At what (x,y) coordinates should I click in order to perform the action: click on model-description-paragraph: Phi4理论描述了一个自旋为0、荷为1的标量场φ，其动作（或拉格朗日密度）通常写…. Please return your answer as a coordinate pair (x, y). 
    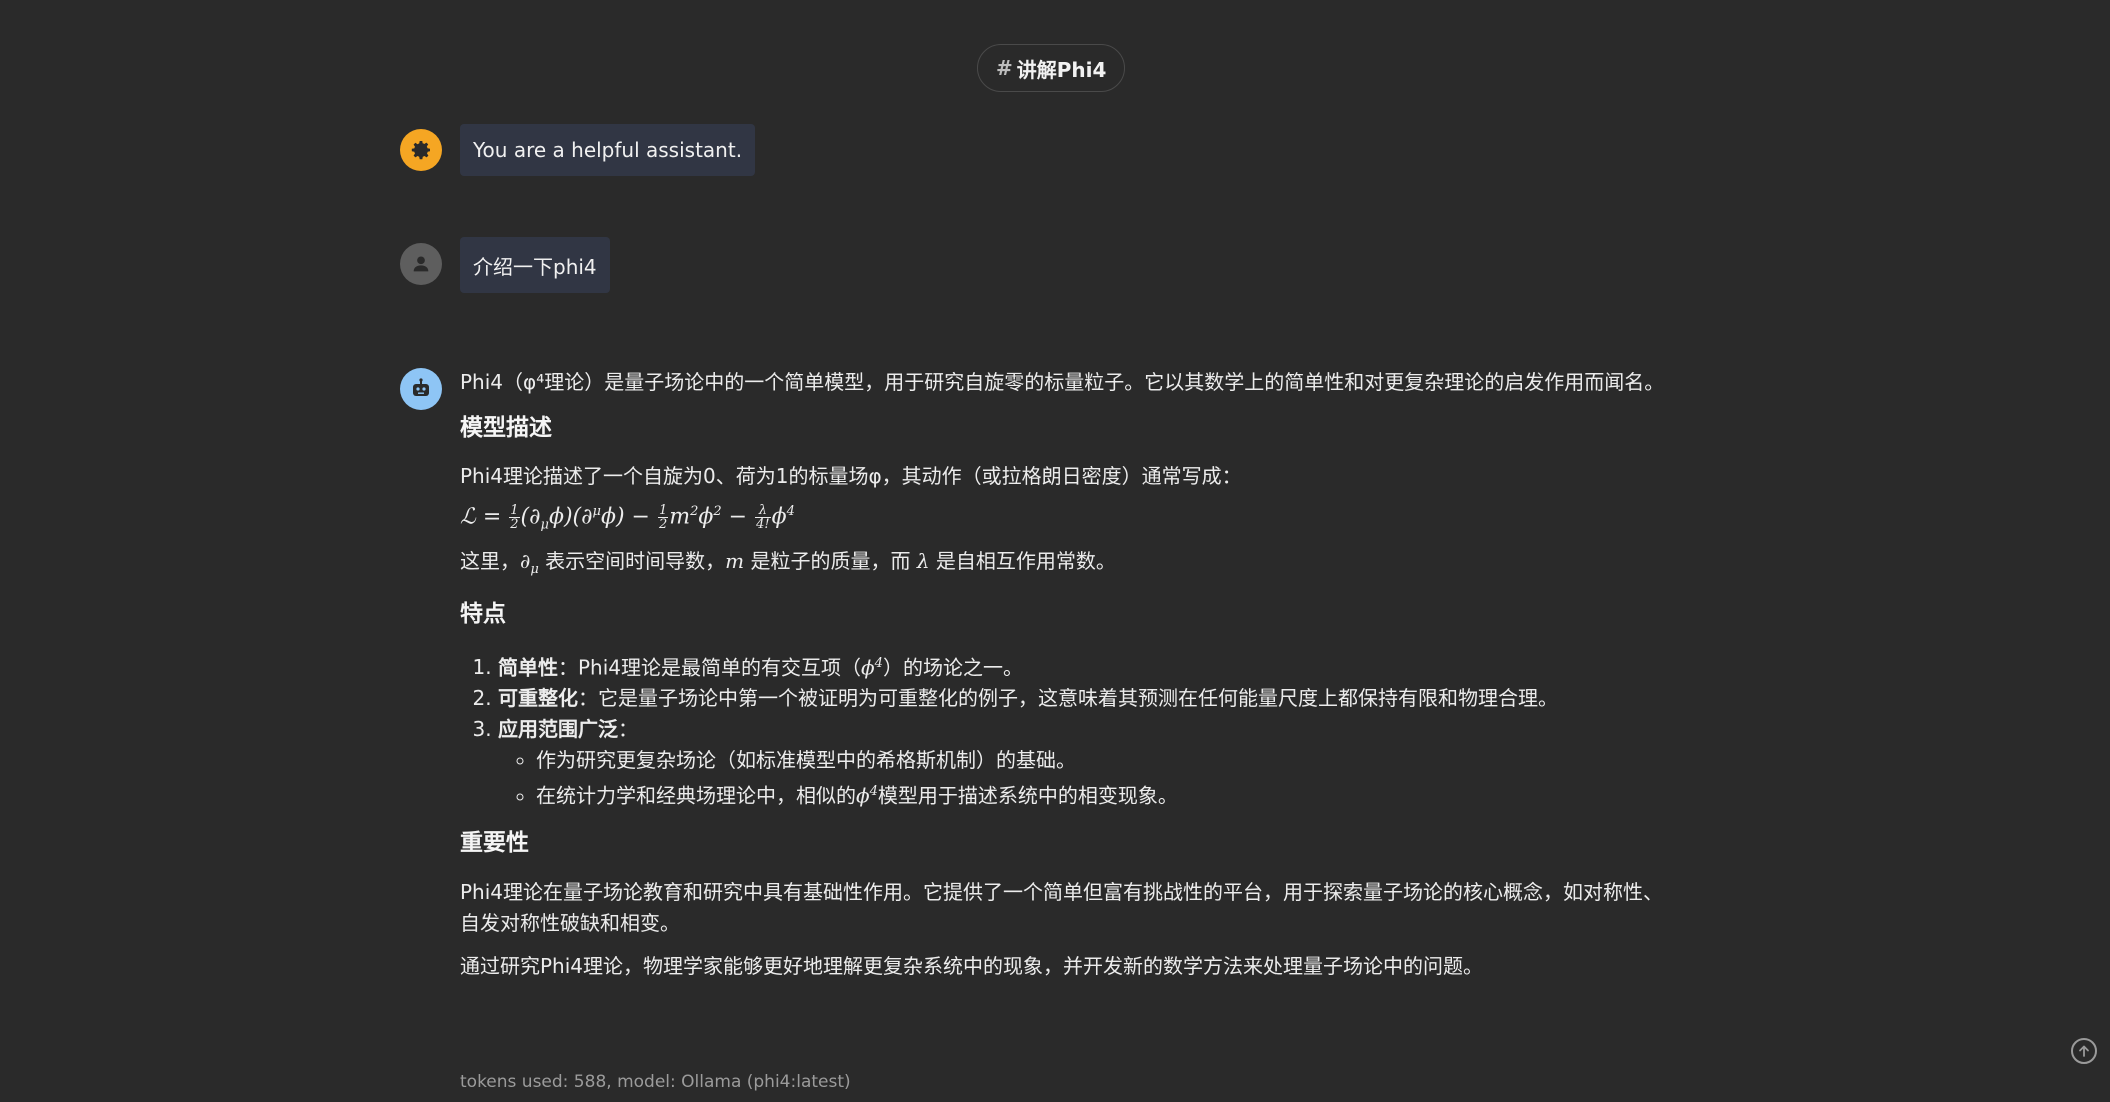
    Looking at the image, I should click on (851, 476).